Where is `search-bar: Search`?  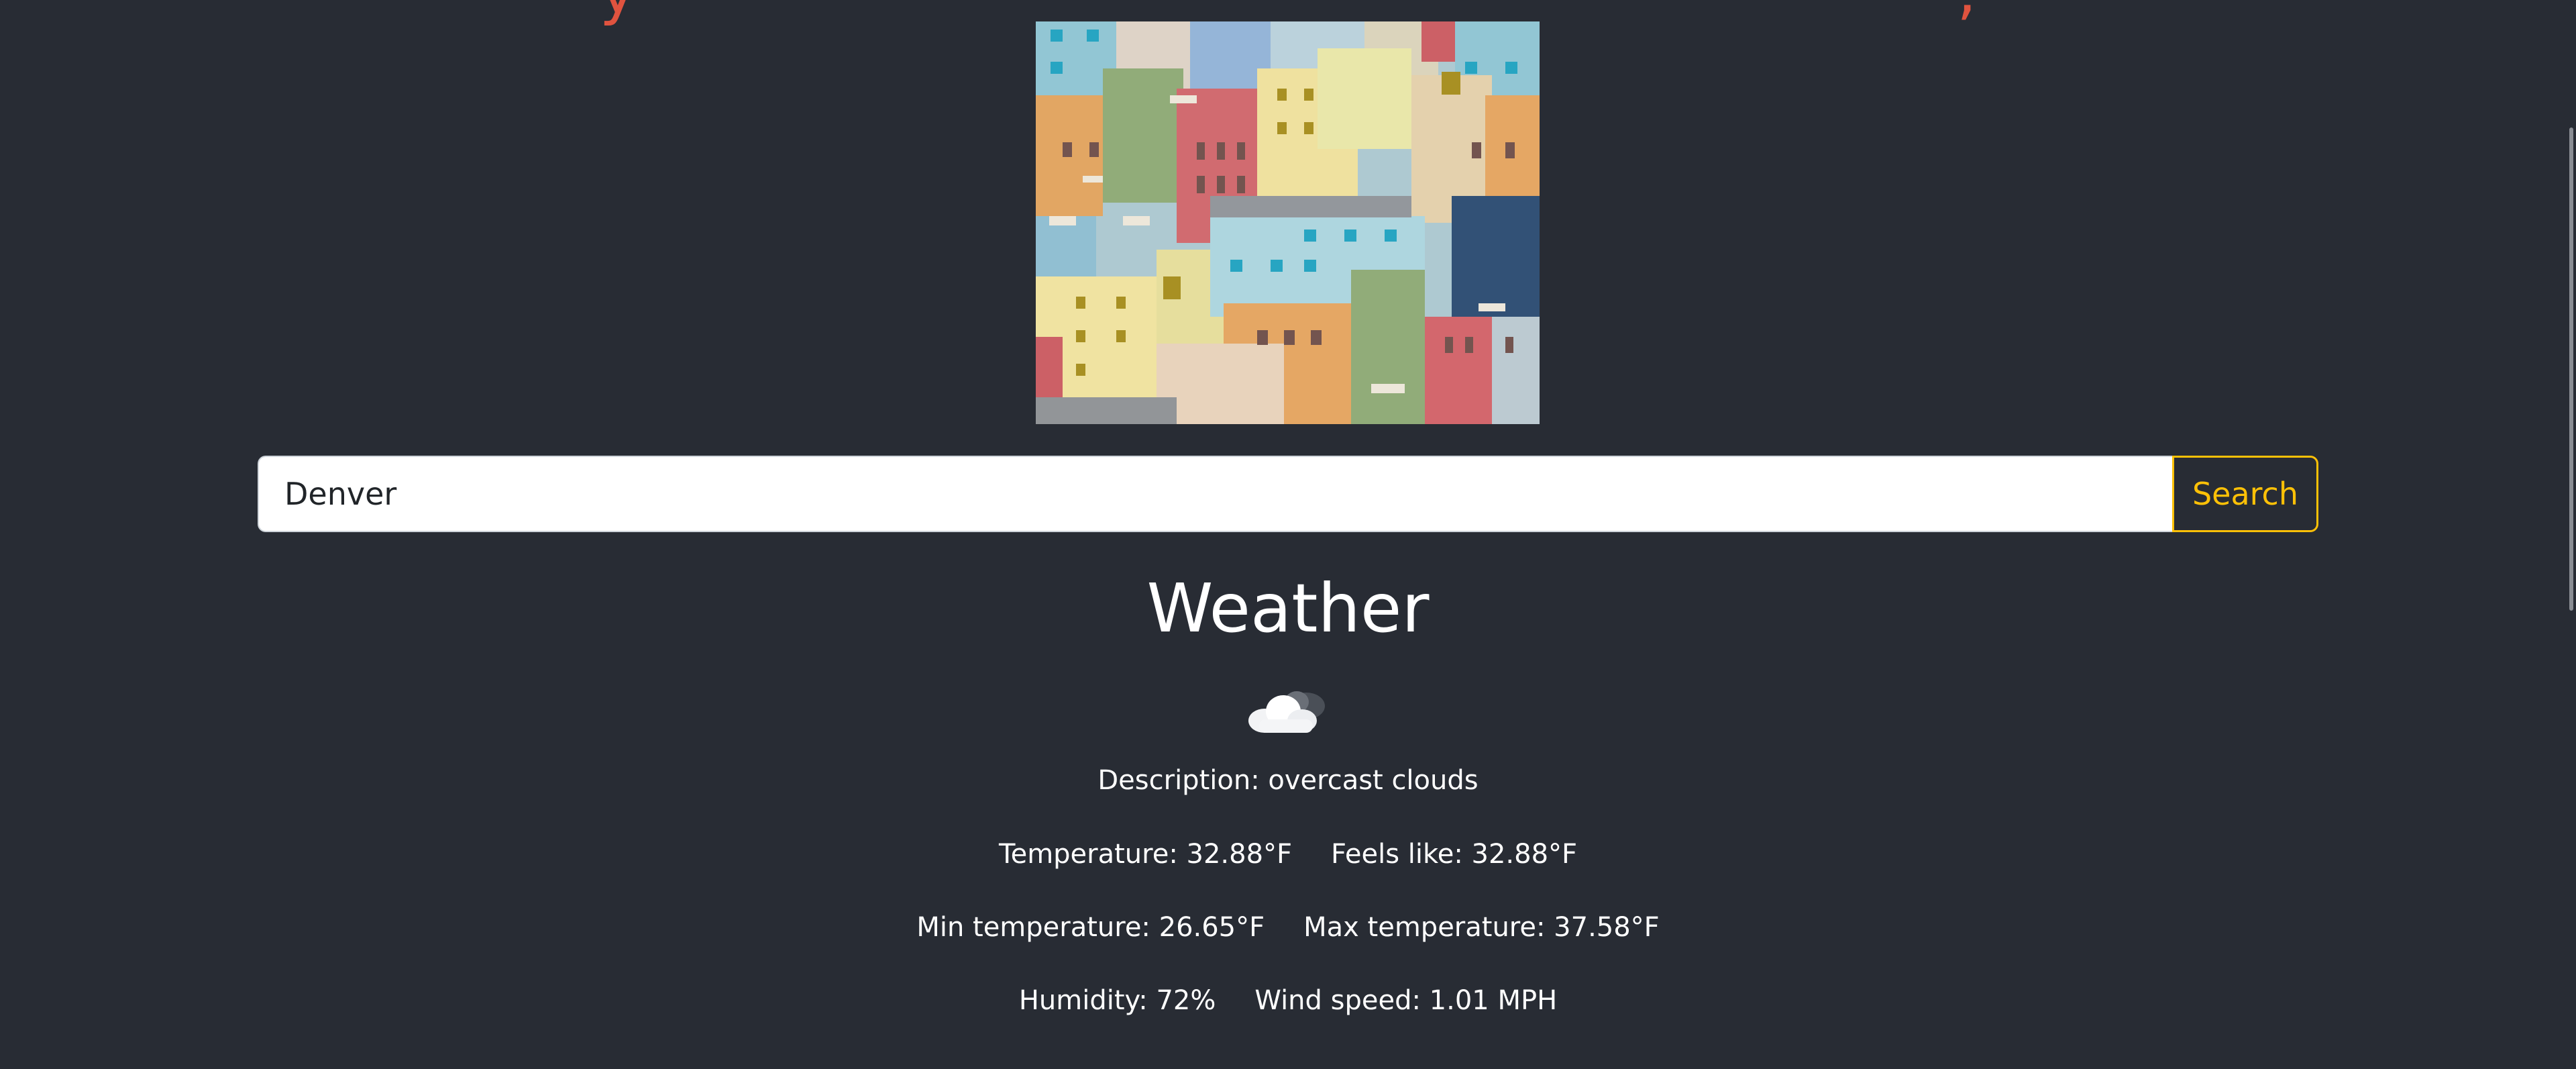 search-bar: Search is located at coordinates (1288, 494).